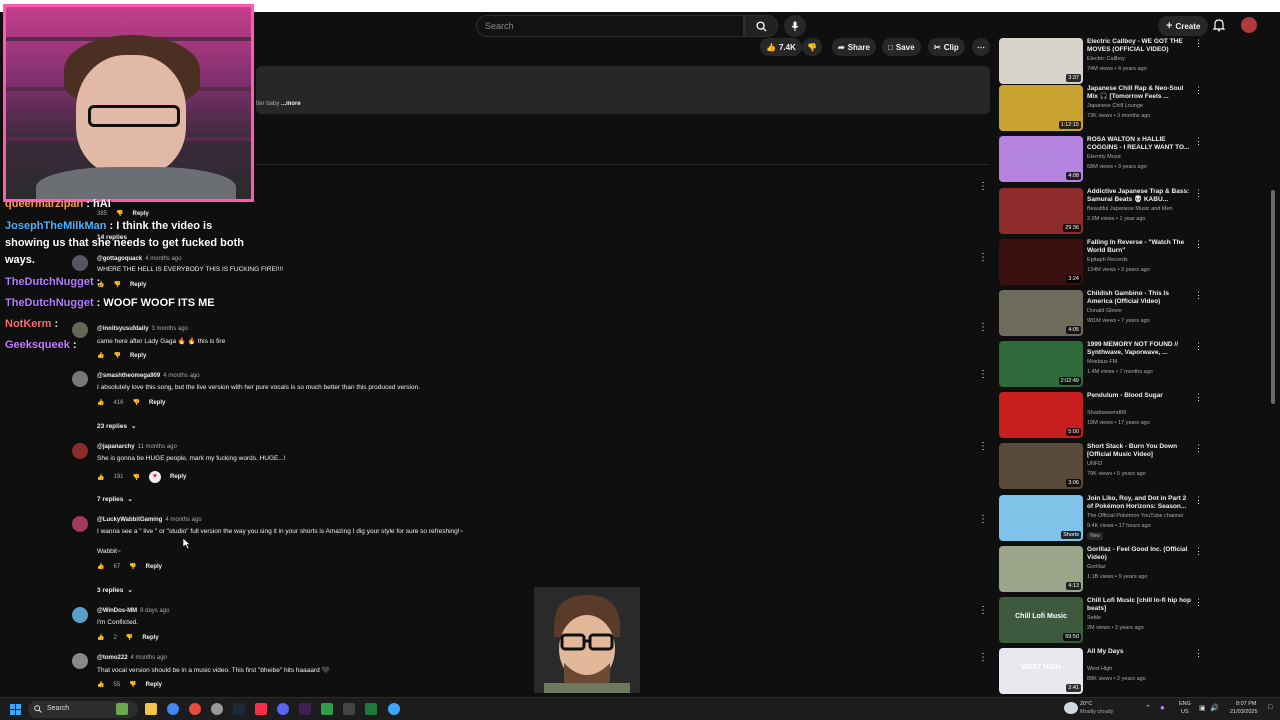 This screenshot has height=720, width=1280. What do you see at coordinates (1148, 708) in the screenshot?
I see `tray-chevron-icon: ⌃` at bounding box center [1148, 708].